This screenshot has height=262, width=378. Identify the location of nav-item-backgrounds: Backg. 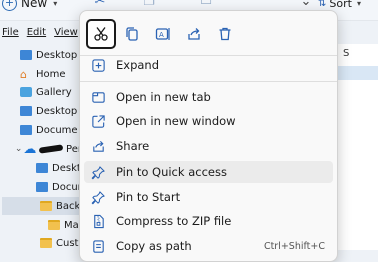
(44, 206).